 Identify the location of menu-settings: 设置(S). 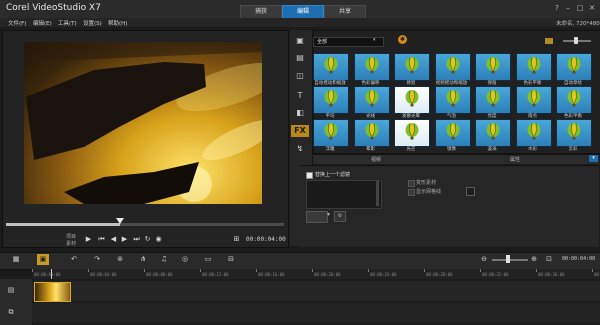
(92, 23).